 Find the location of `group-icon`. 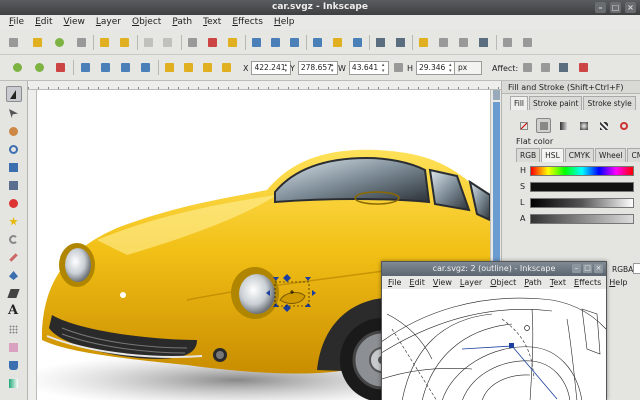

group-icon is located at coordinates (380, 42).